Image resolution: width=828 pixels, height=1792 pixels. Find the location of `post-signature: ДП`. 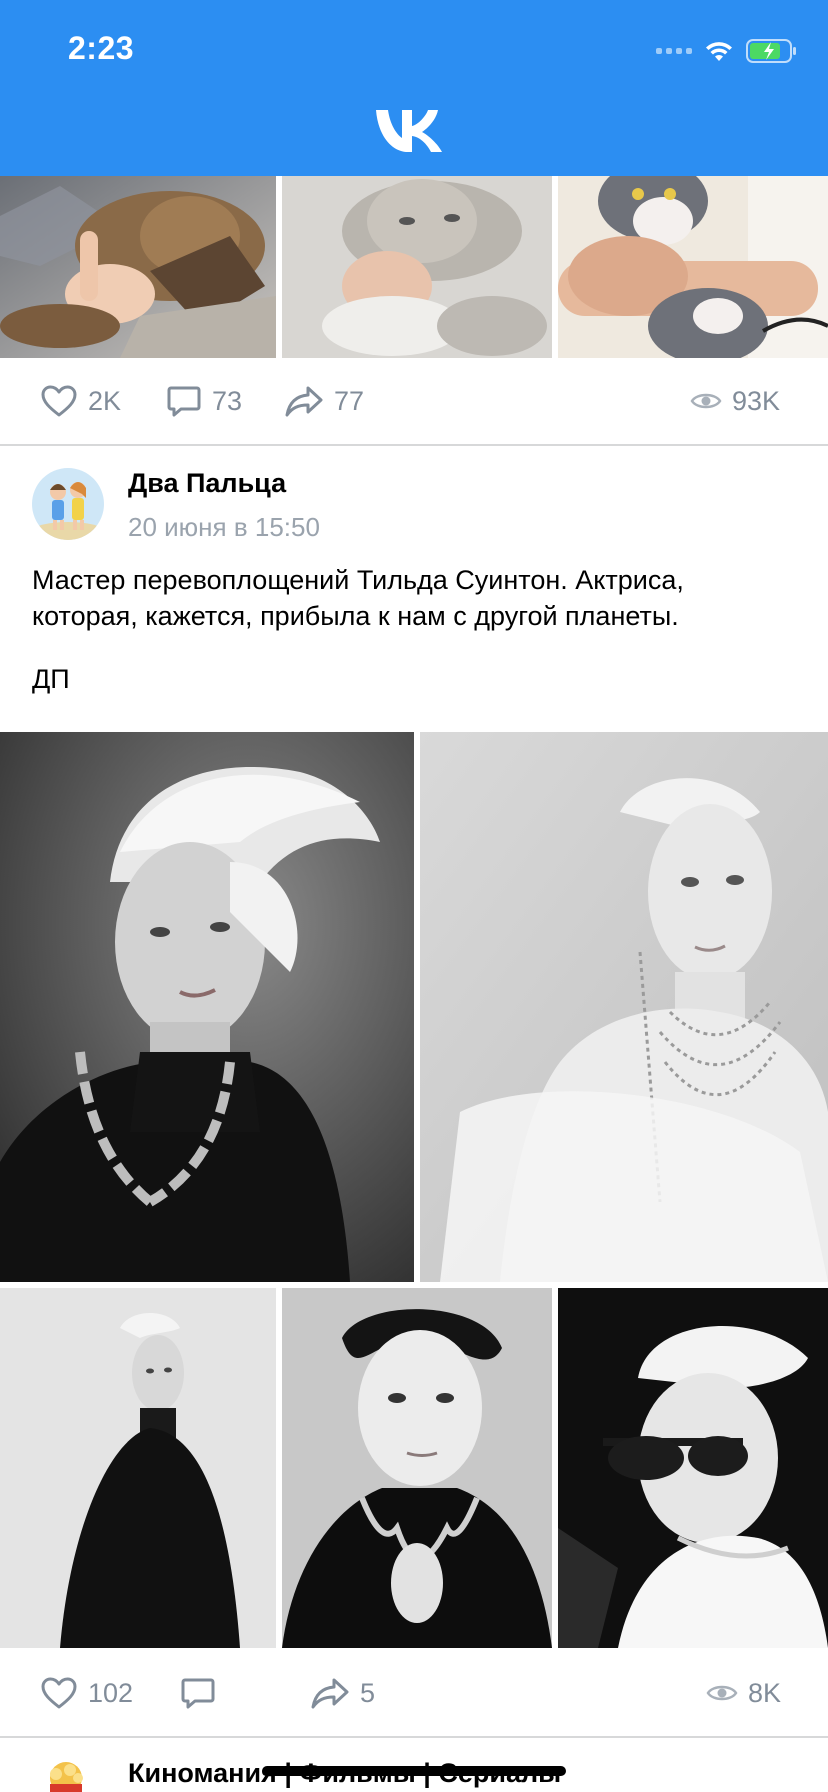

post-signature: ДП is located at coordinates (51, 679).